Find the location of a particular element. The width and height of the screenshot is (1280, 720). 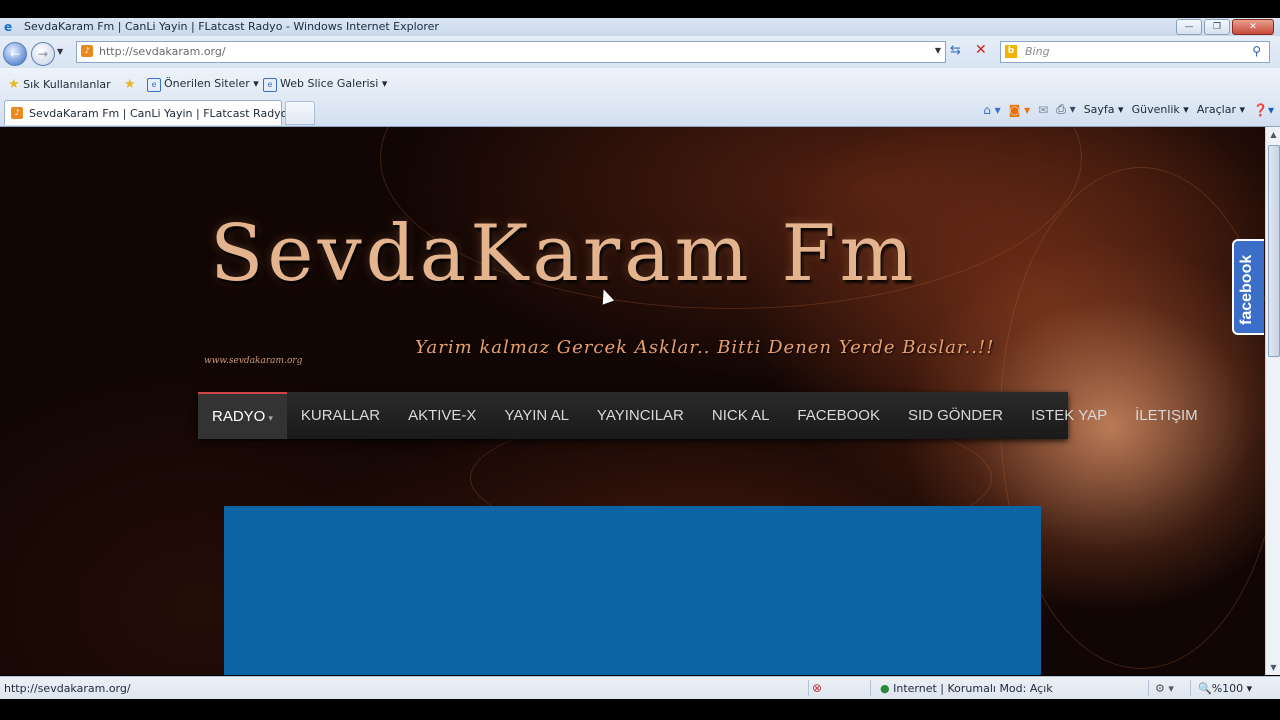

home-icon: ⌂ ▾ is located at coordinates (991, 110).